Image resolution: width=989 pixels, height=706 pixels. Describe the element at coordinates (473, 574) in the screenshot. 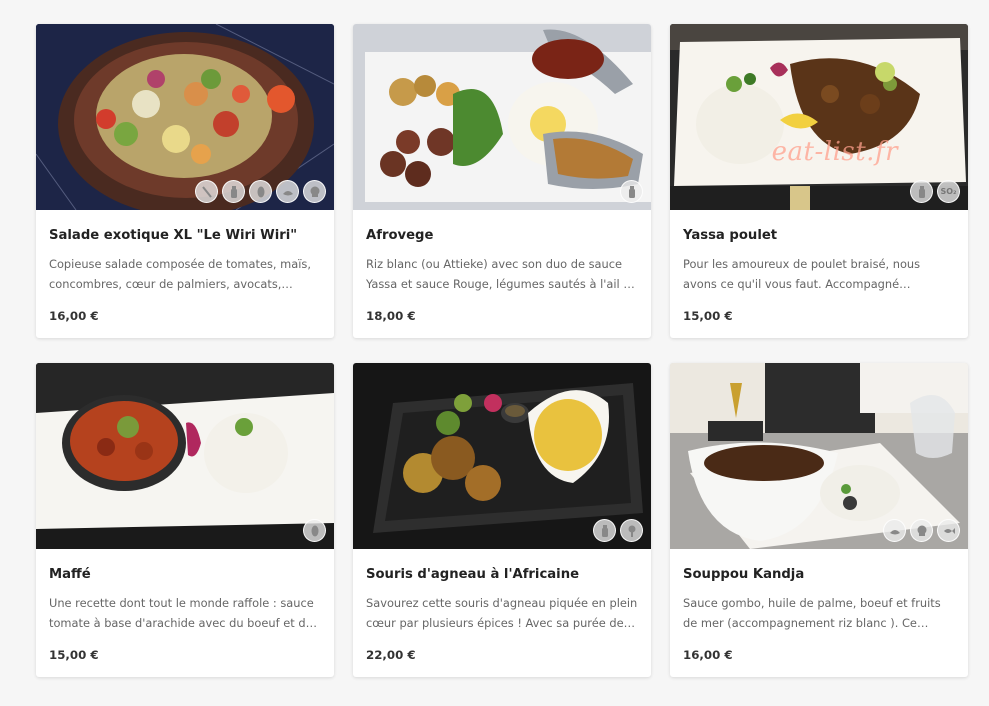

I see `dish-title: Souris d'agneau à l'Africaine` at that location.